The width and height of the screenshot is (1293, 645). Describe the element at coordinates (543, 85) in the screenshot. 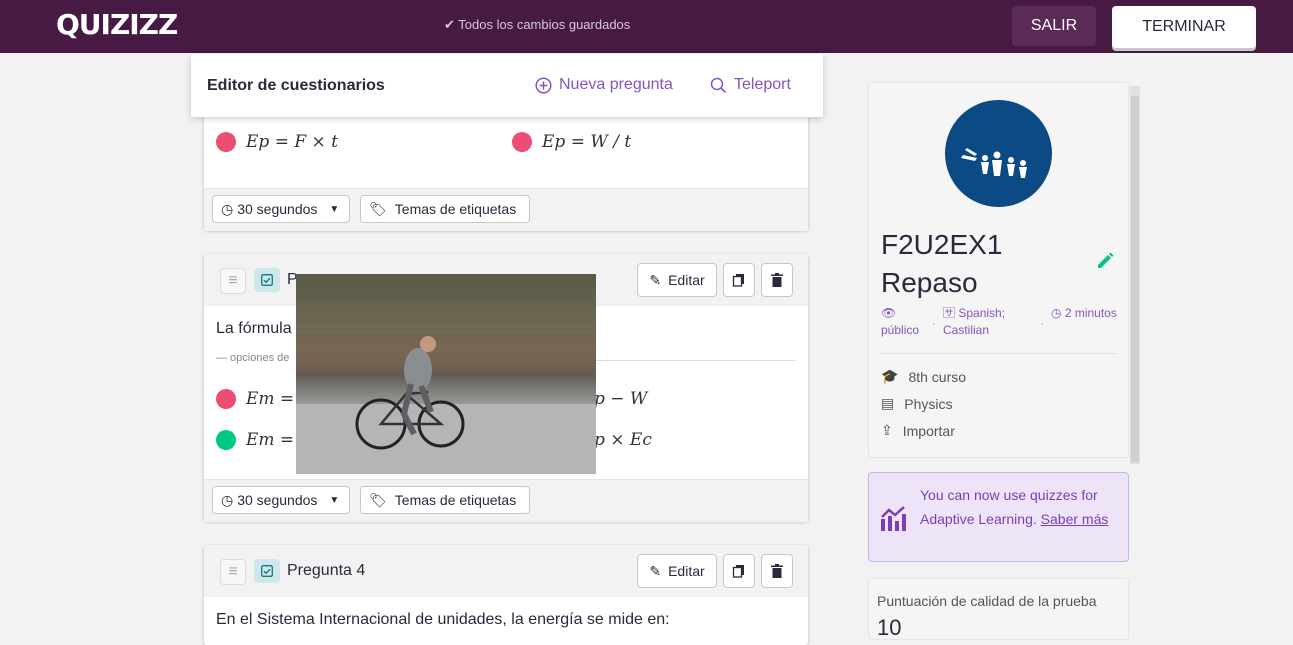

I see `plus-circle-icon` at that location.